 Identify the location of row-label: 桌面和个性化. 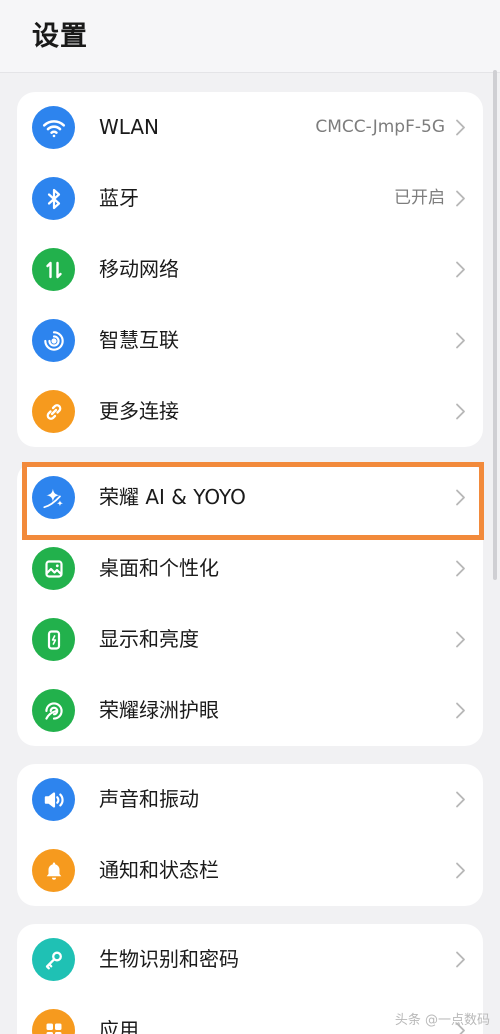
(159, 568).